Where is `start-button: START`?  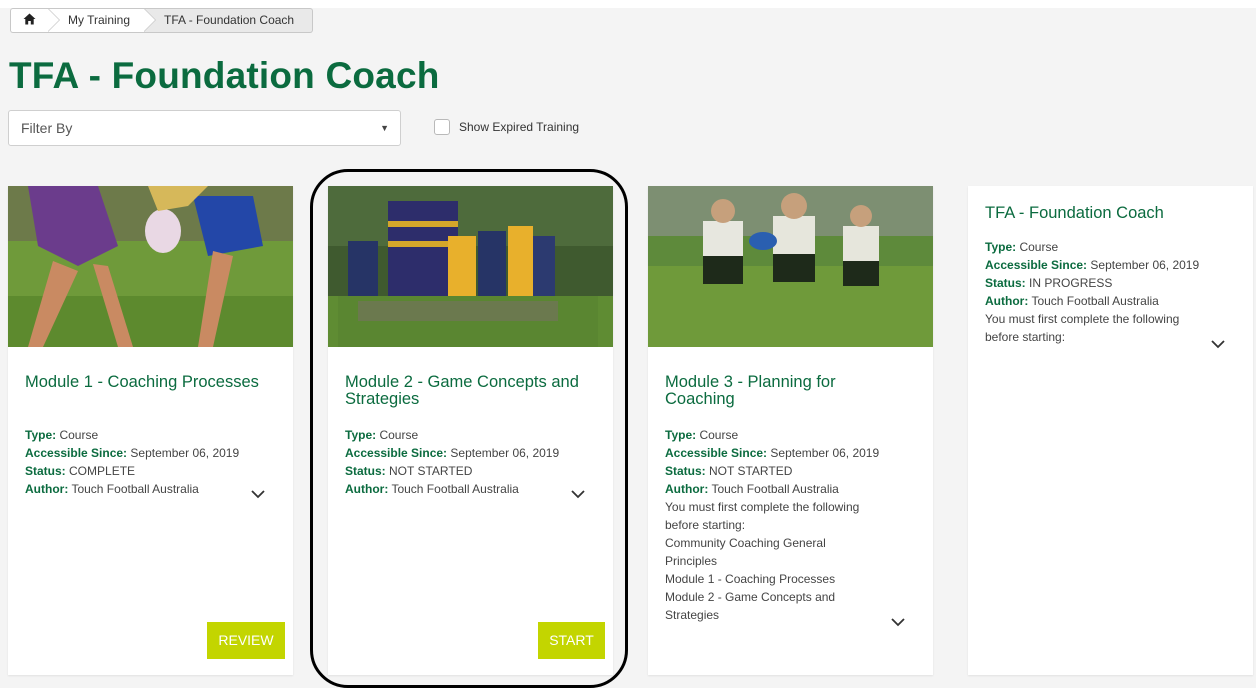 start-button: START is located at coordinates (571, 640).